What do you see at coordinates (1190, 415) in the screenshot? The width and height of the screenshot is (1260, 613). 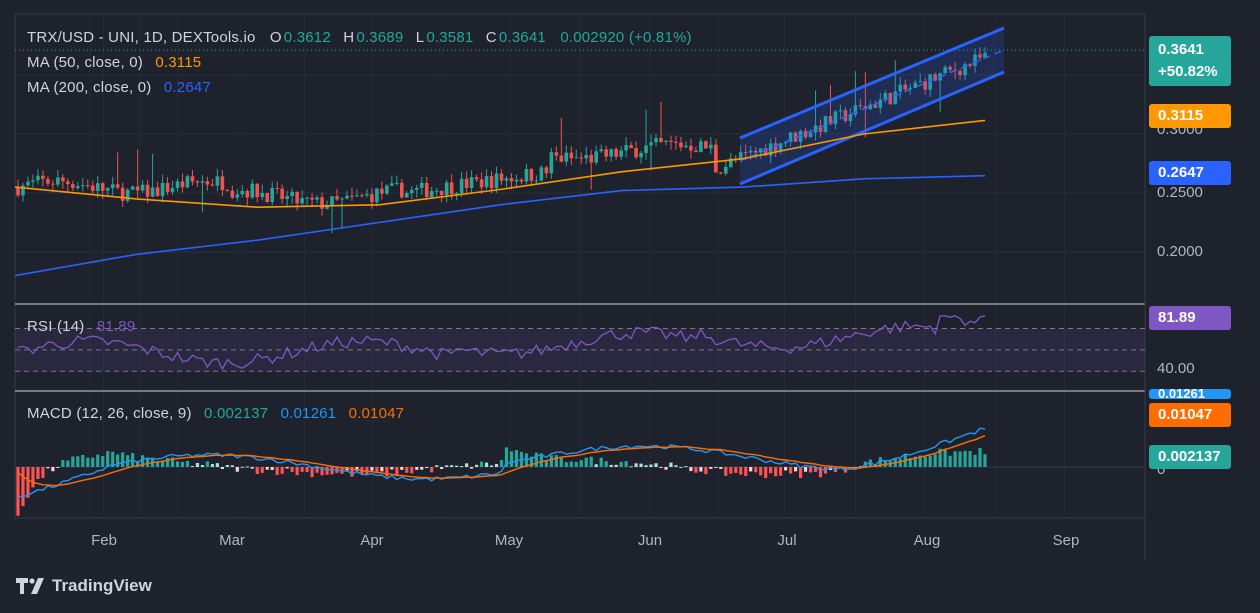 I see `macd-signal-badge: 0.01047` at bounding box center [1190, 415].